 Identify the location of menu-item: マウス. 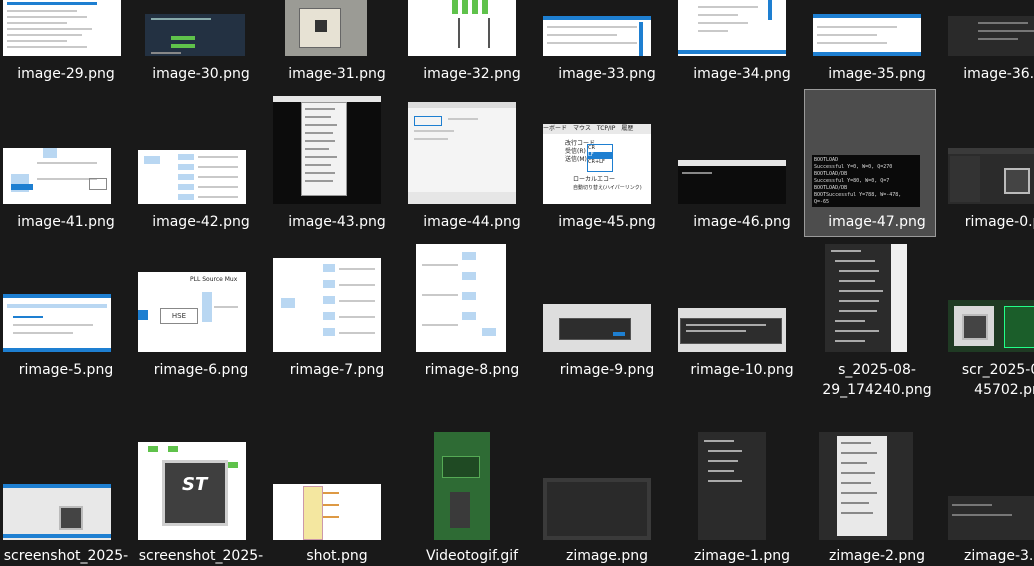
(581, 128).